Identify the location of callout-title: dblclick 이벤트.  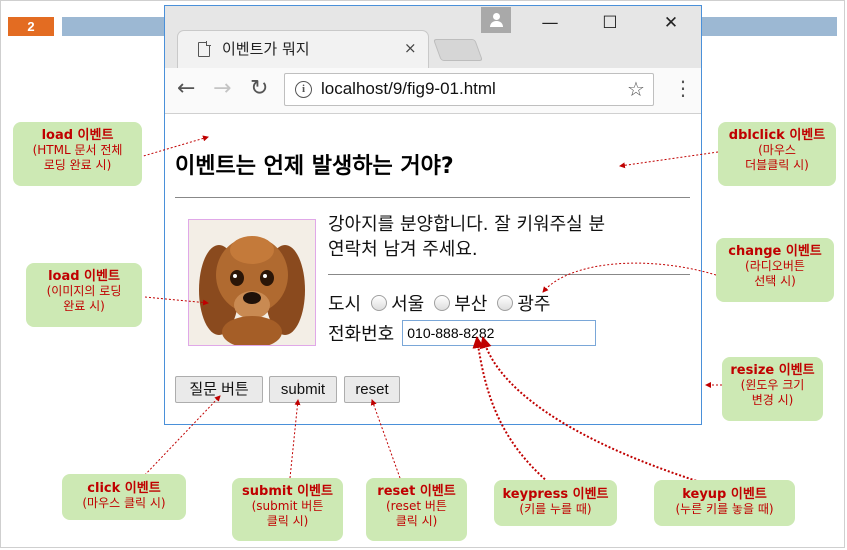
(777, 135).